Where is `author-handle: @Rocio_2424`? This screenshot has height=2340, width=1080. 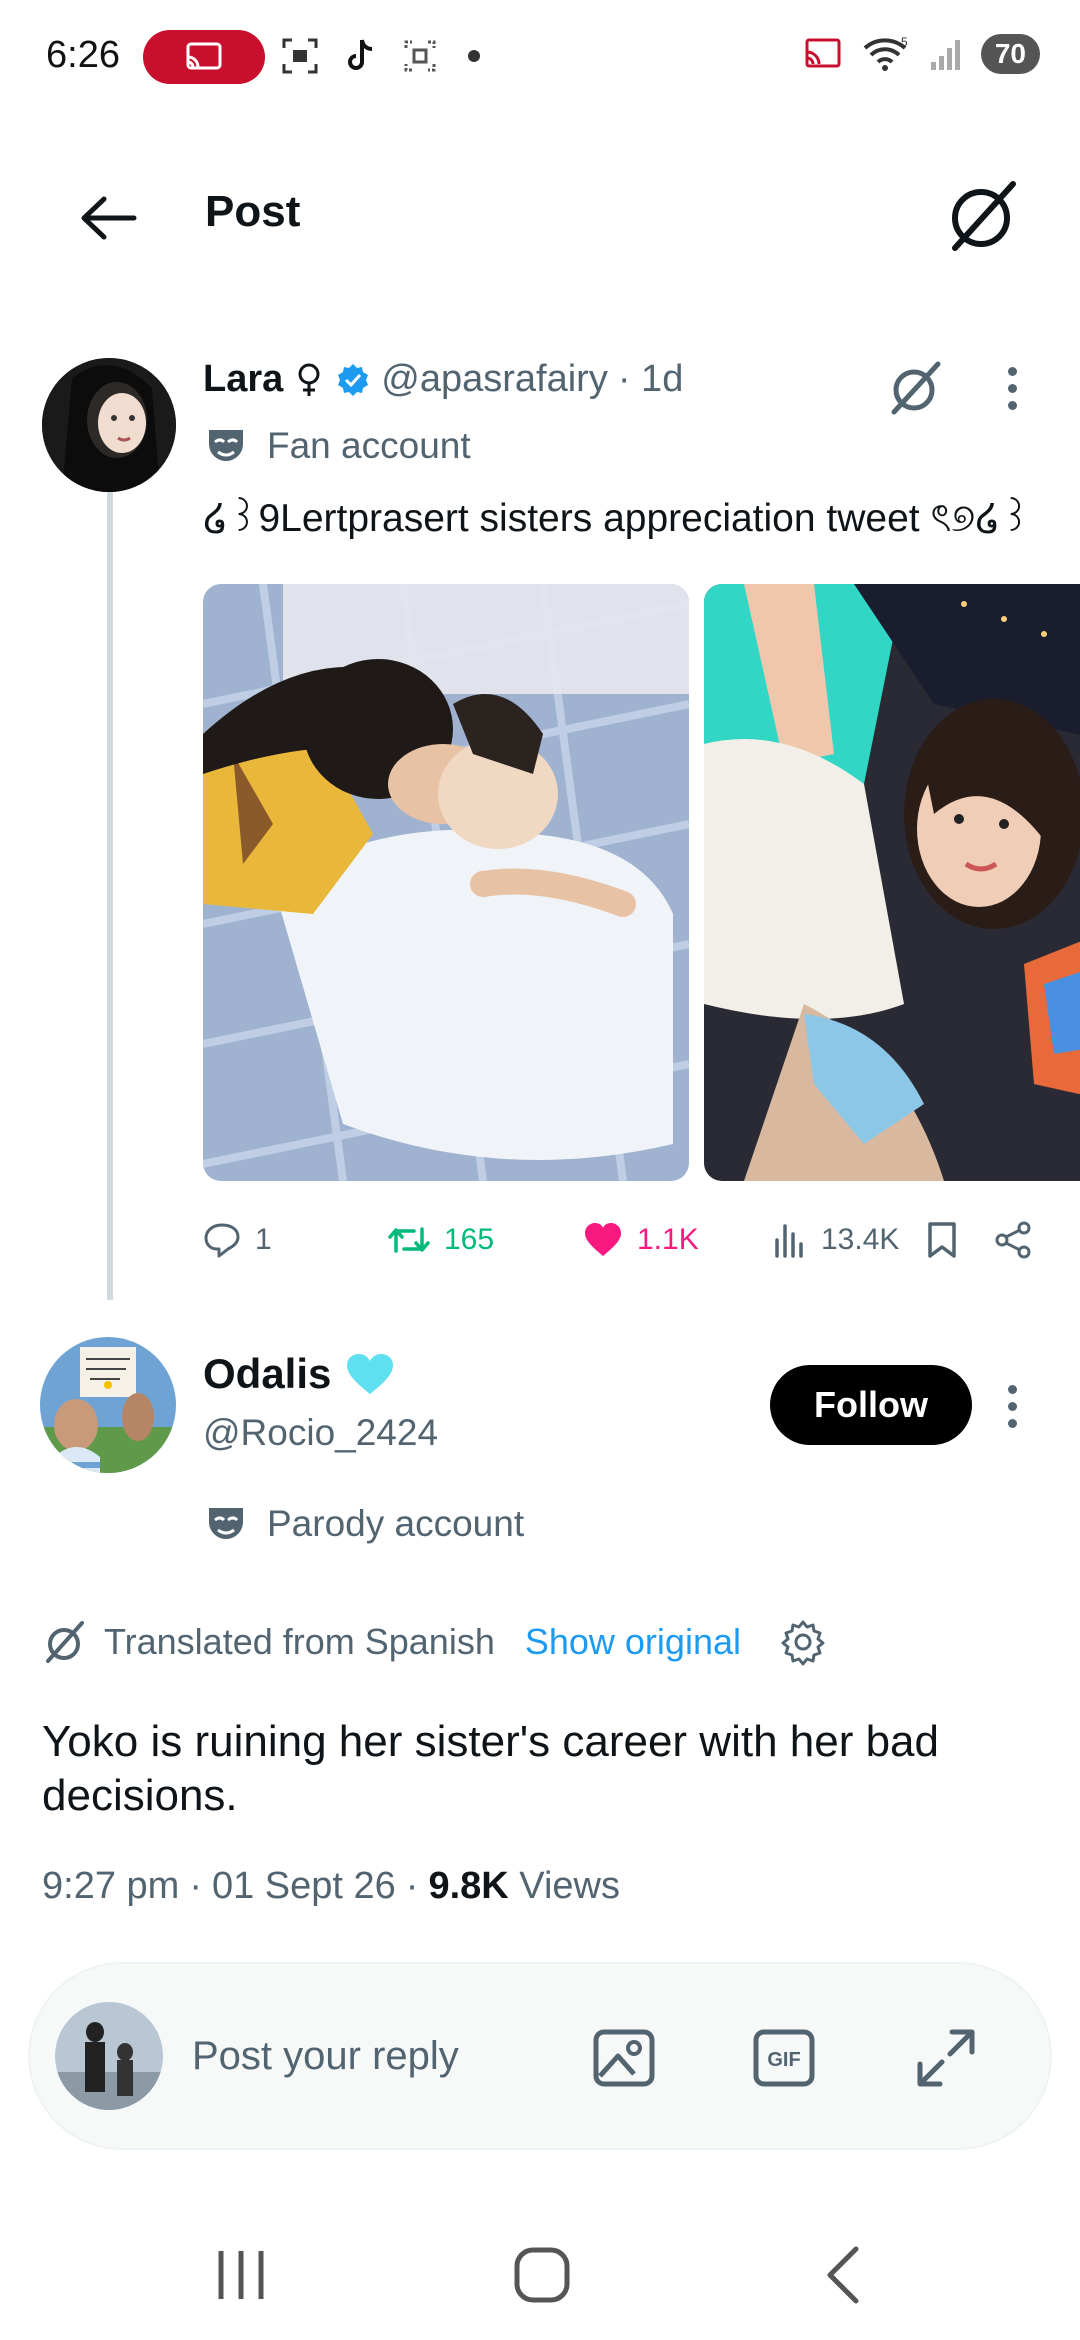 author-handle: @Rocio_2424 is located at coordinates (320, 1433).